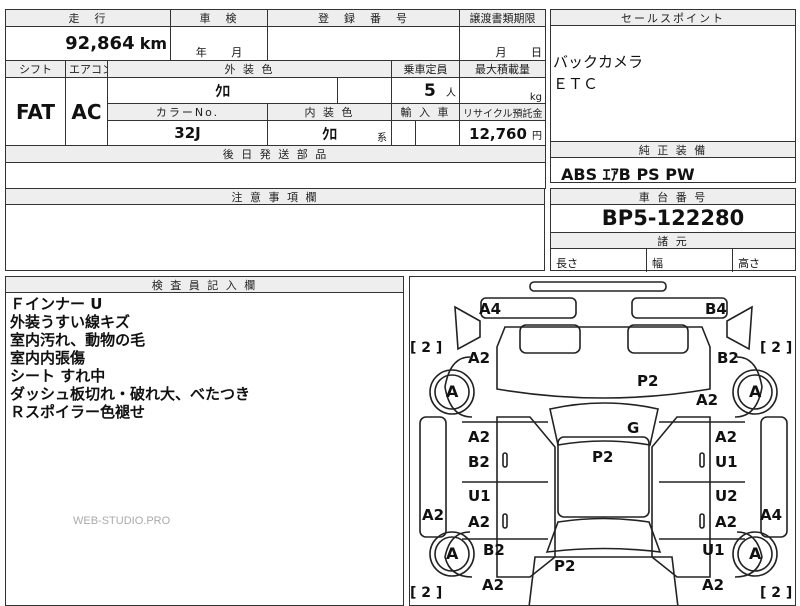 This screenshot has width=800, height=606. Describe the element at coordinates (498, 133) in the screenshot. I see `recycle-value: 12,760` at that location.